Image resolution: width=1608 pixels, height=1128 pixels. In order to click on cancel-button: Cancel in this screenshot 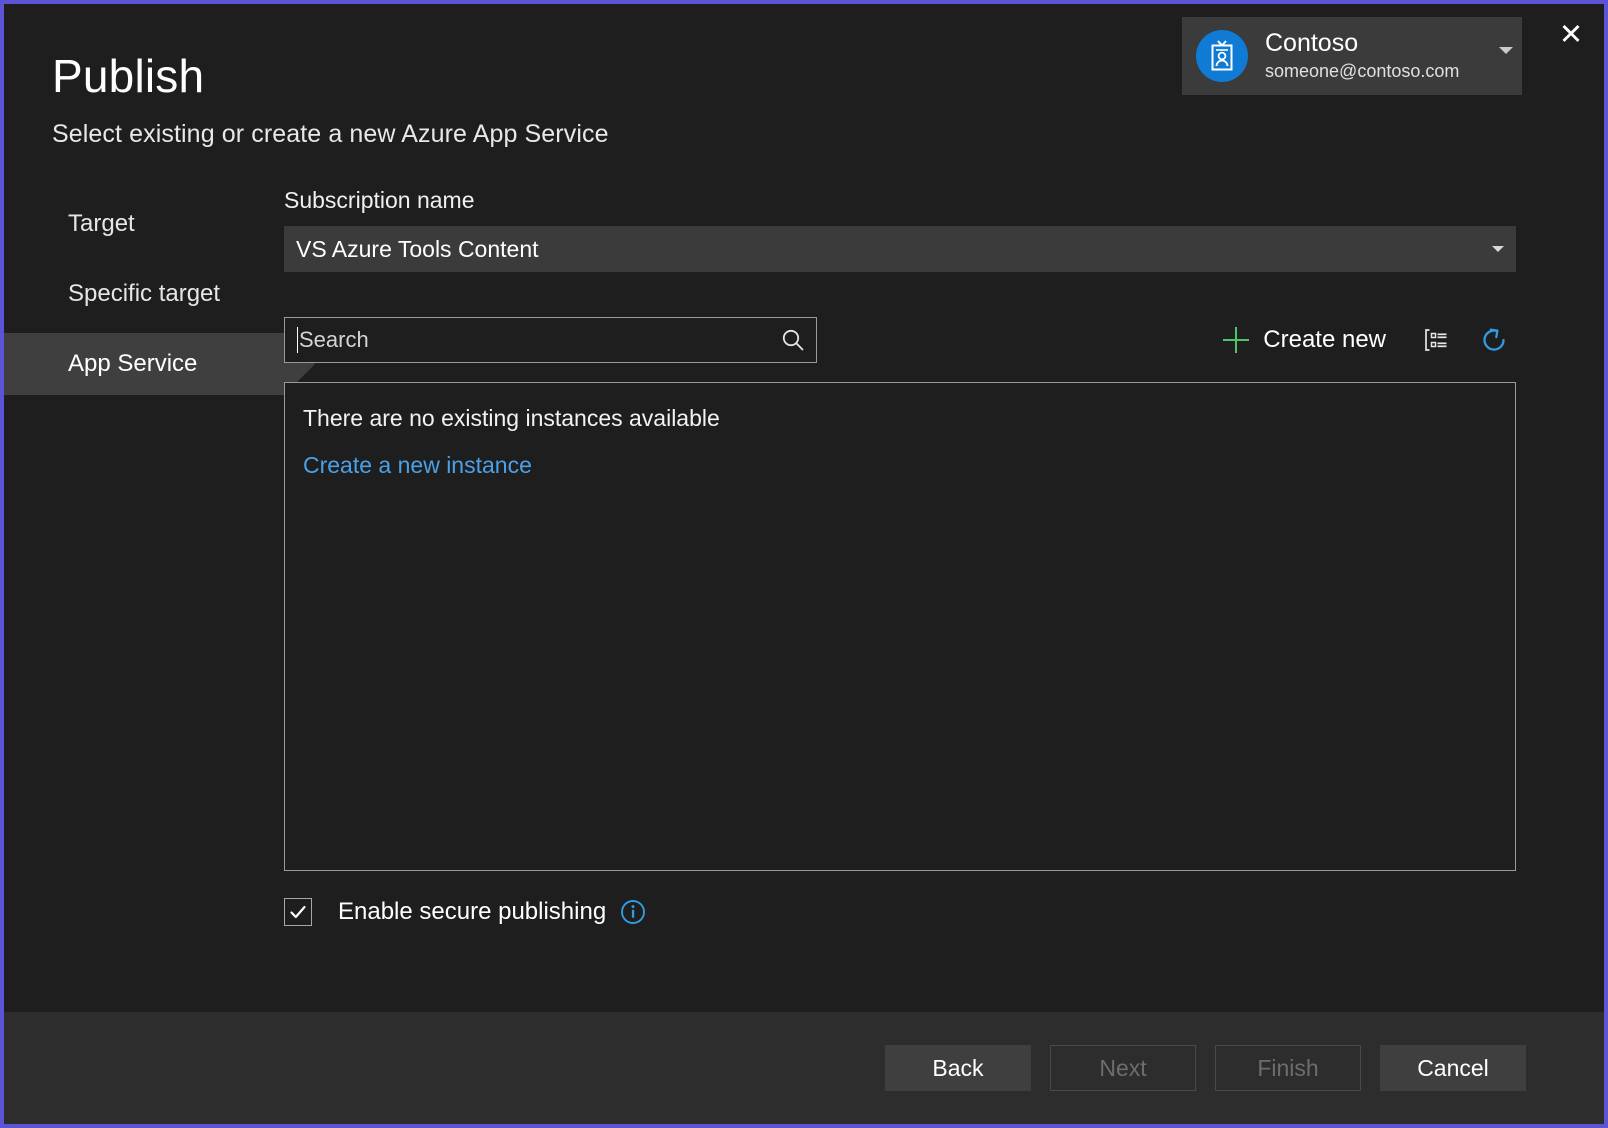, I will do `click(1453, 1068)`.